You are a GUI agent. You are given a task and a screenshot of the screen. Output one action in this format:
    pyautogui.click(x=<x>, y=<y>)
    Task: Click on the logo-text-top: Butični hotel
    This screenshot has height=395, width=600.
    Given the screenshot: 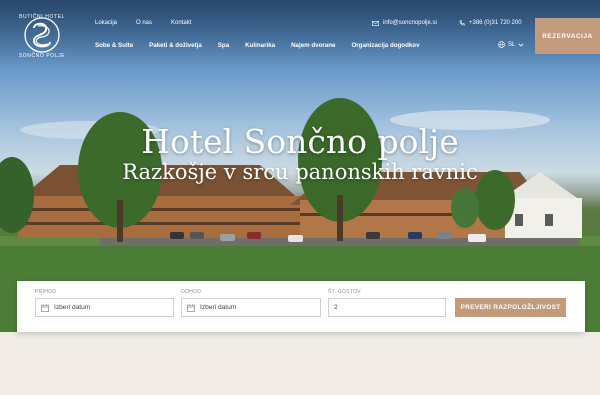 What is the action you would take?
    pyautogui.click(x=42, y=17)
    